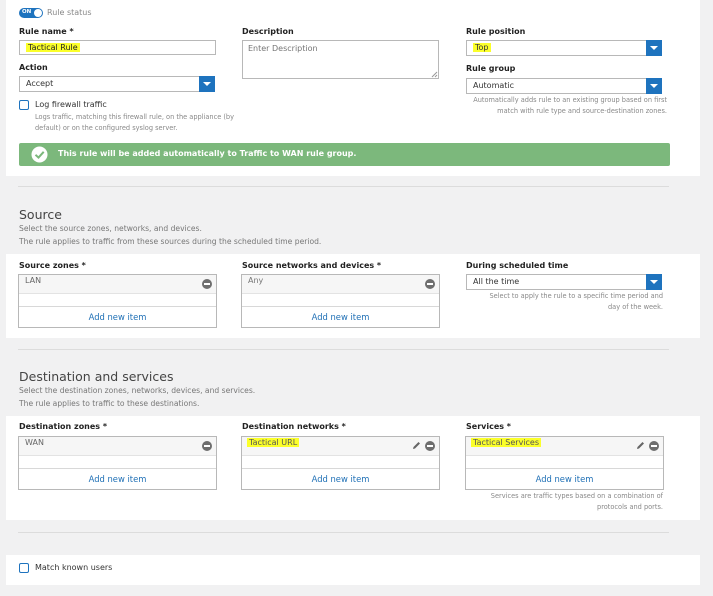 This screenshot has width=713, height=596. Describe the element at coordinates (268, 31) in the screenshot. I see `description-label: Description` at that location.